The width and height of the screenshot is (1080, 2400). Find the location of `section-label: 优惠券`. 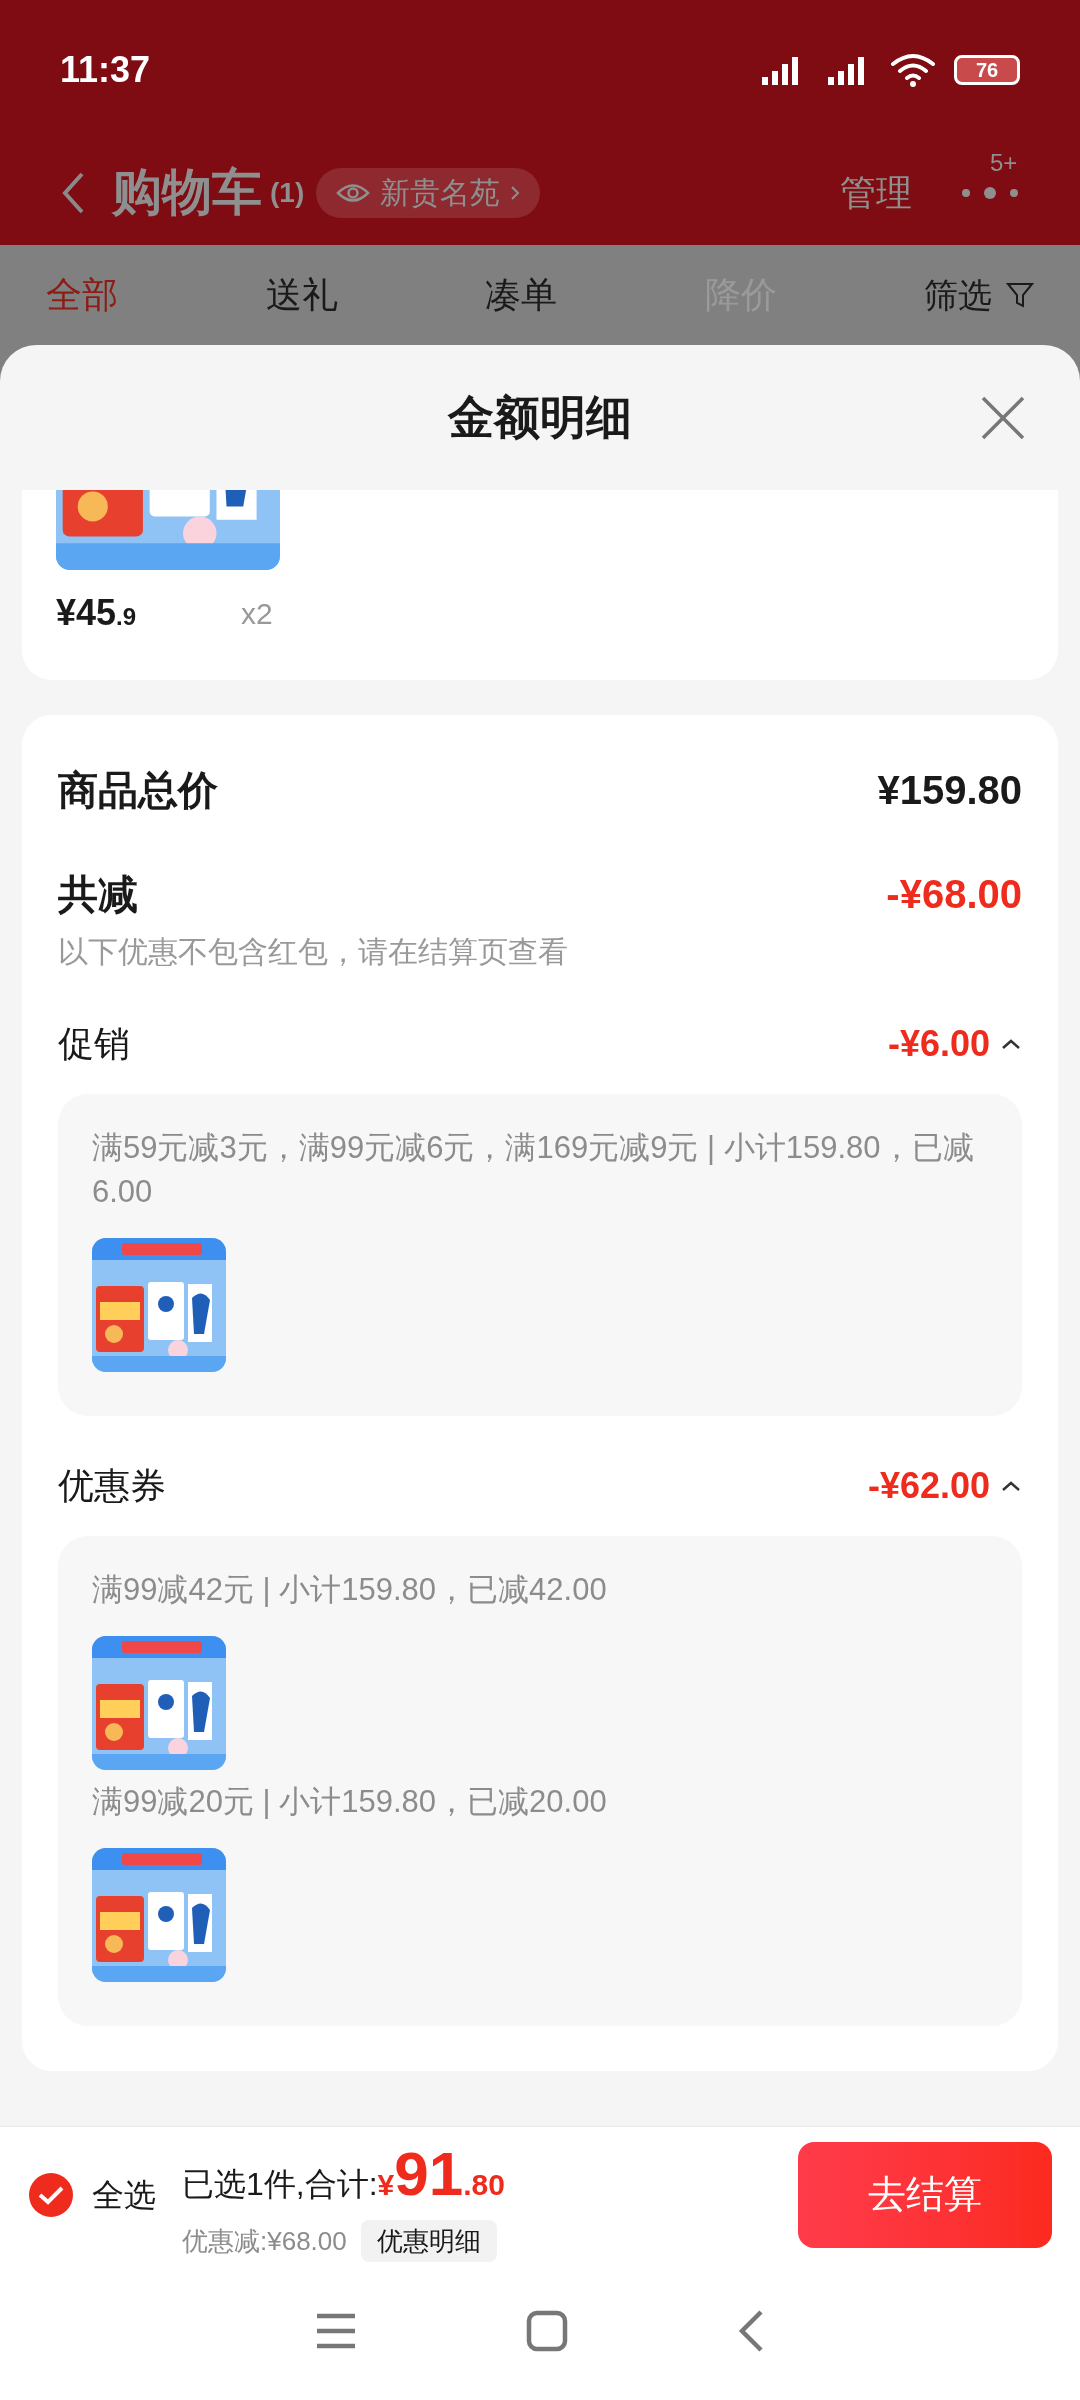

section-label: 优惠券 is located at coordinates (112, 1486).